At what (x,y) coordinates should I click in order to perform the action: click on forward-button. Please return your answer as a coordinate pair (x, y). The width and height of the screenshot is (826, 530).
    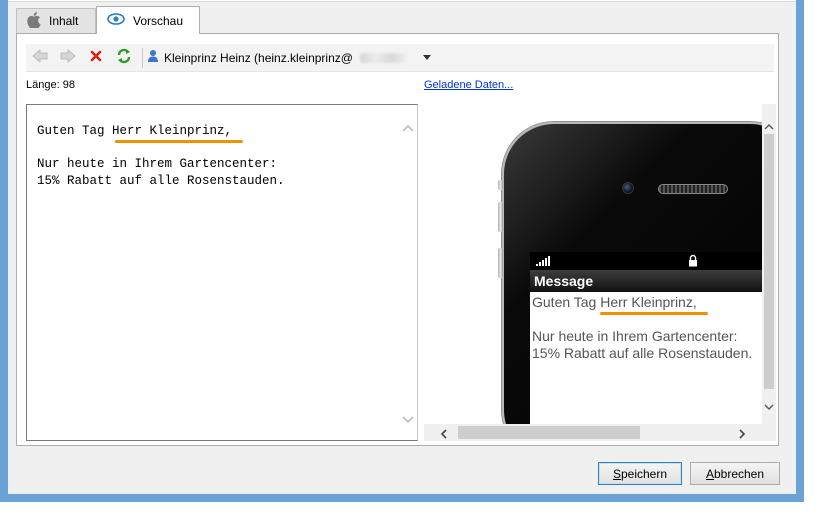
    Looking at the image, I should click on (68, 58).